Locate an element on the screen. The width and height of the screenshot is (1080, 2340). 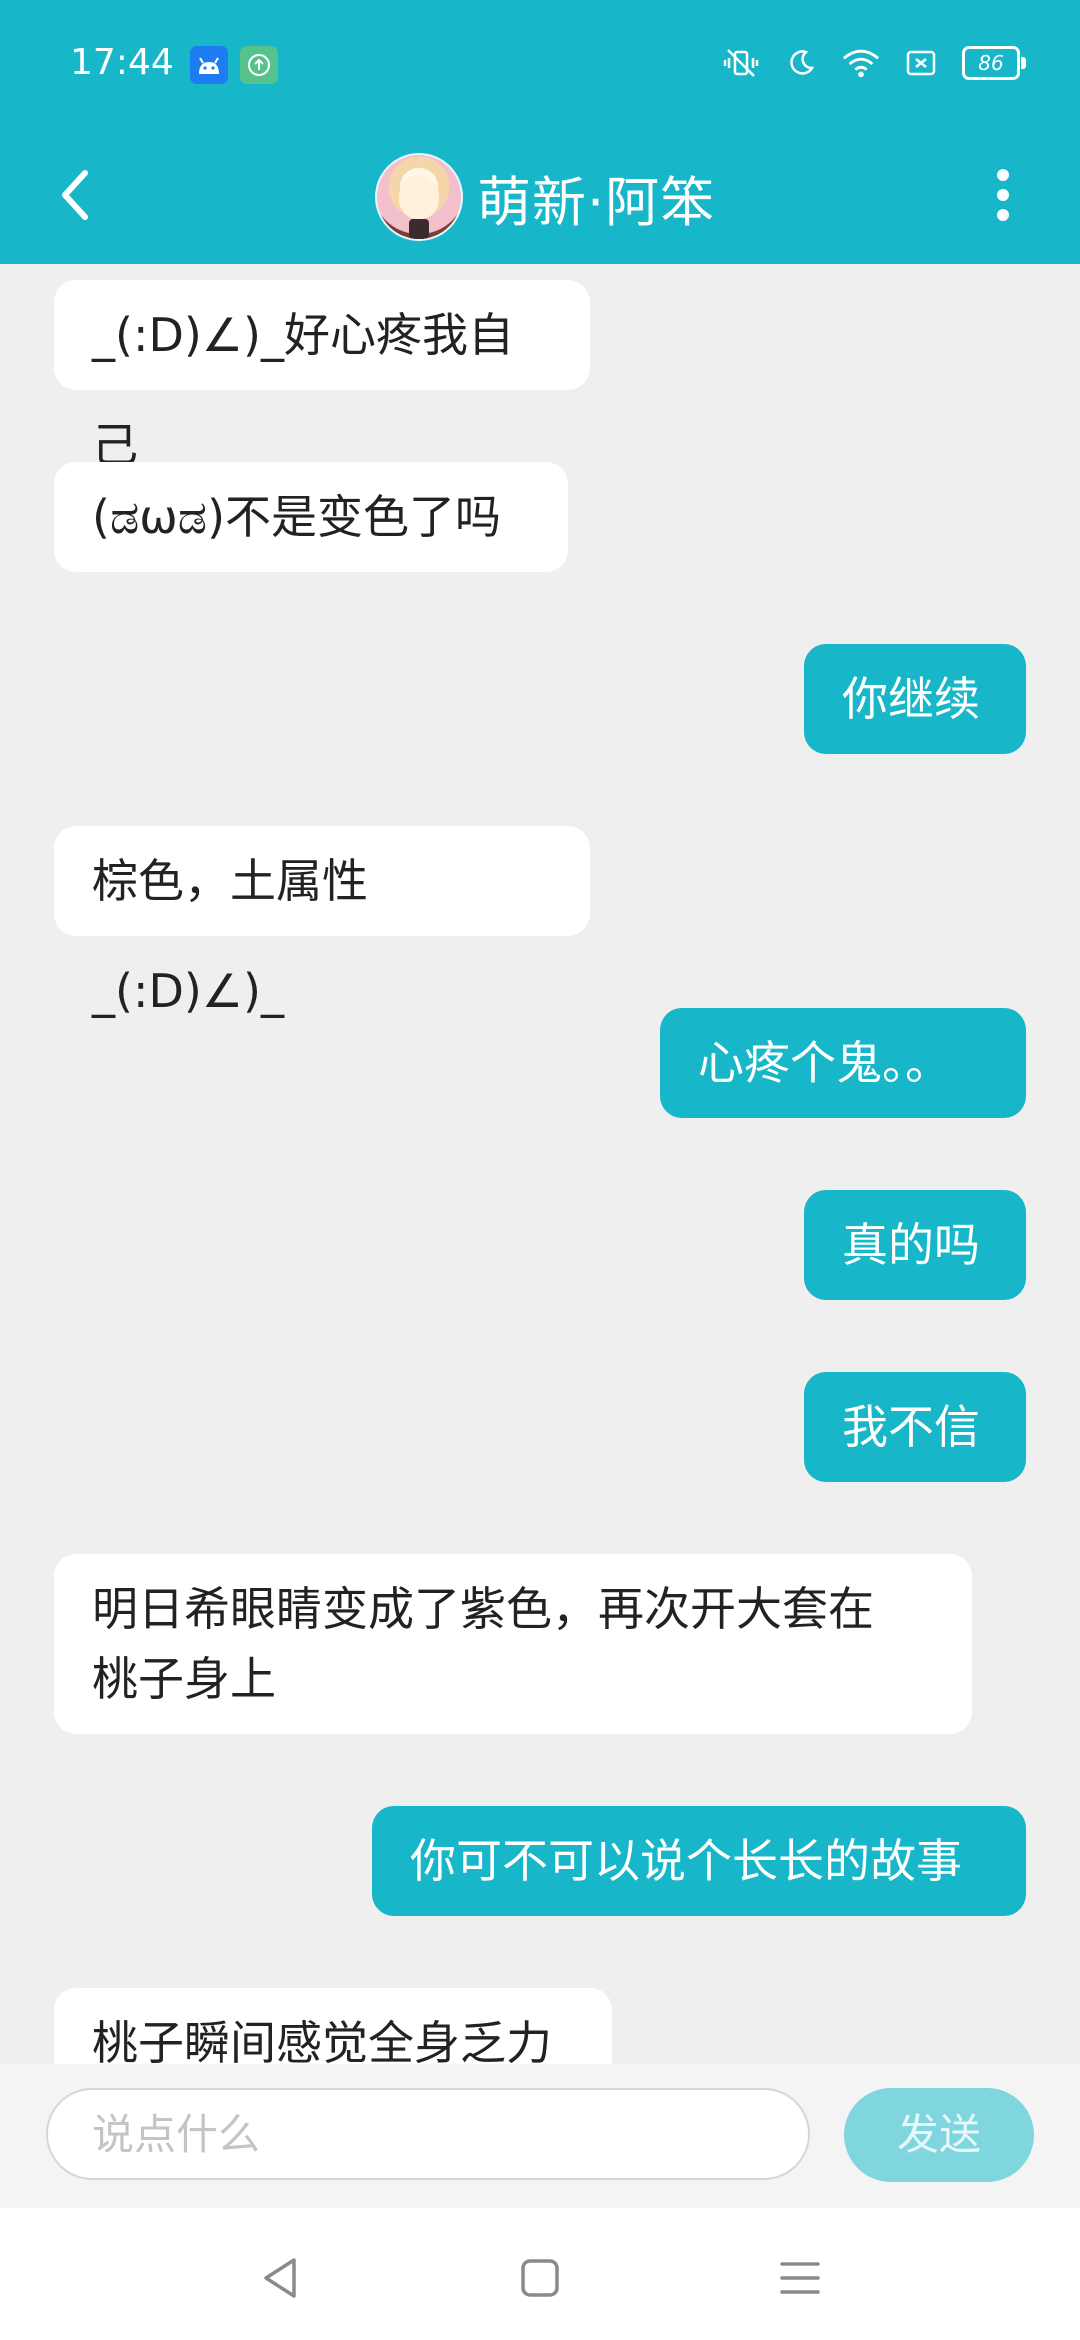
chat-title-group: 萌新·阿笨 is located at coordinates (545, 197).